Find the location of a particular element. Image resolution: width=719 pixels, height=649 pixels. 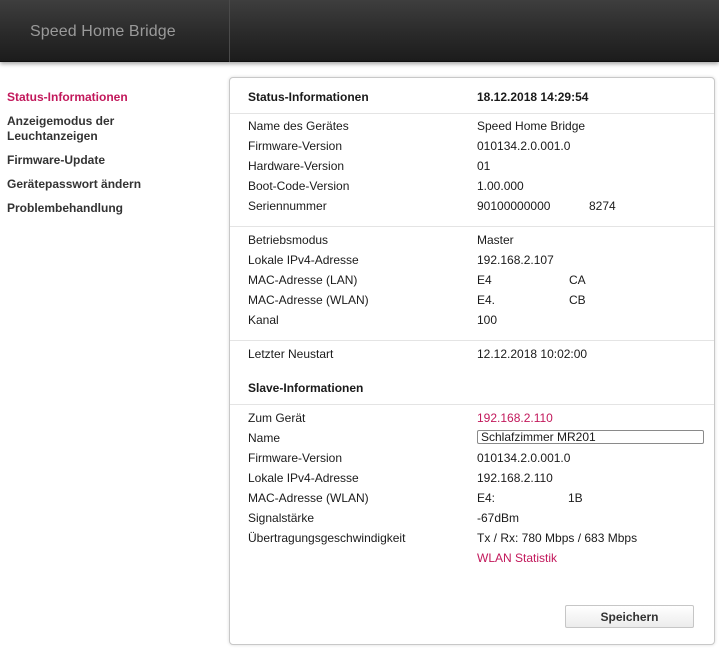

serial-label: Seriennummer is located at coordinates (287, 206).